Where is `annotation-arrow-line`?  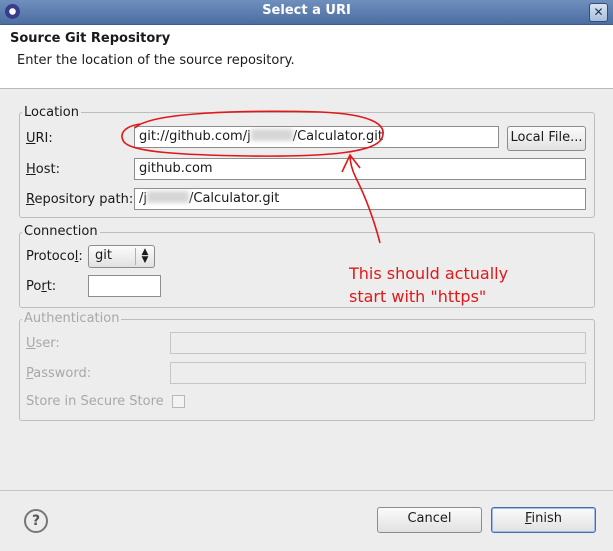 annotation-arrow-line is located at coordinates (365, 199).